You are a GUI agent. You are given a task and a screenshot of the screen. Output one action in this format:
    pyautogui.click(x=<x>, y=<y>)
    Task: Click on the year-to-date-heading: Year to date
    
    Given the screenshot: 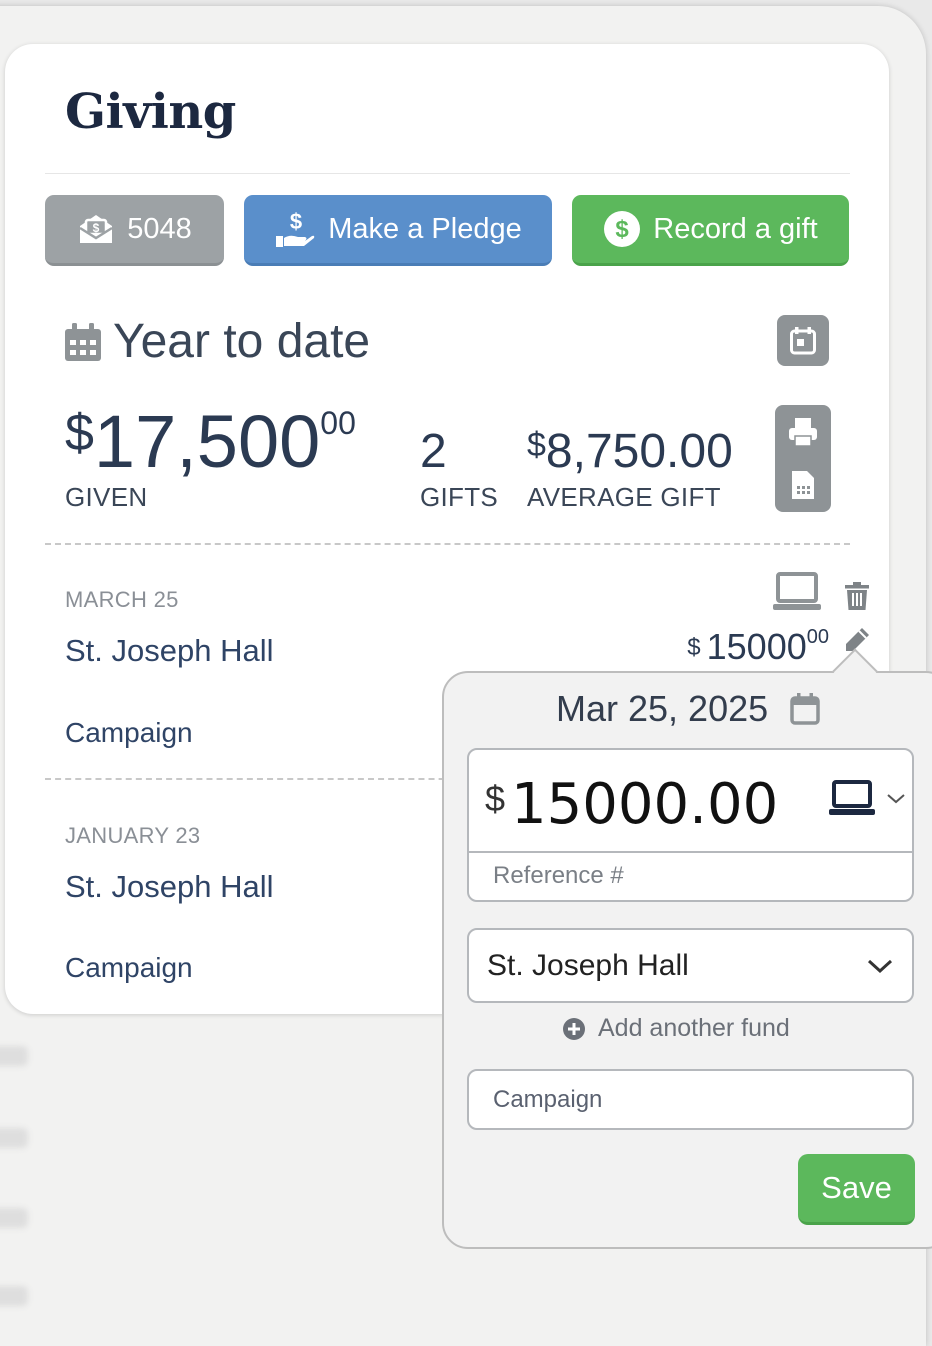 What is the action you would take?
    pyautogui.click(x=217, y=341)
    